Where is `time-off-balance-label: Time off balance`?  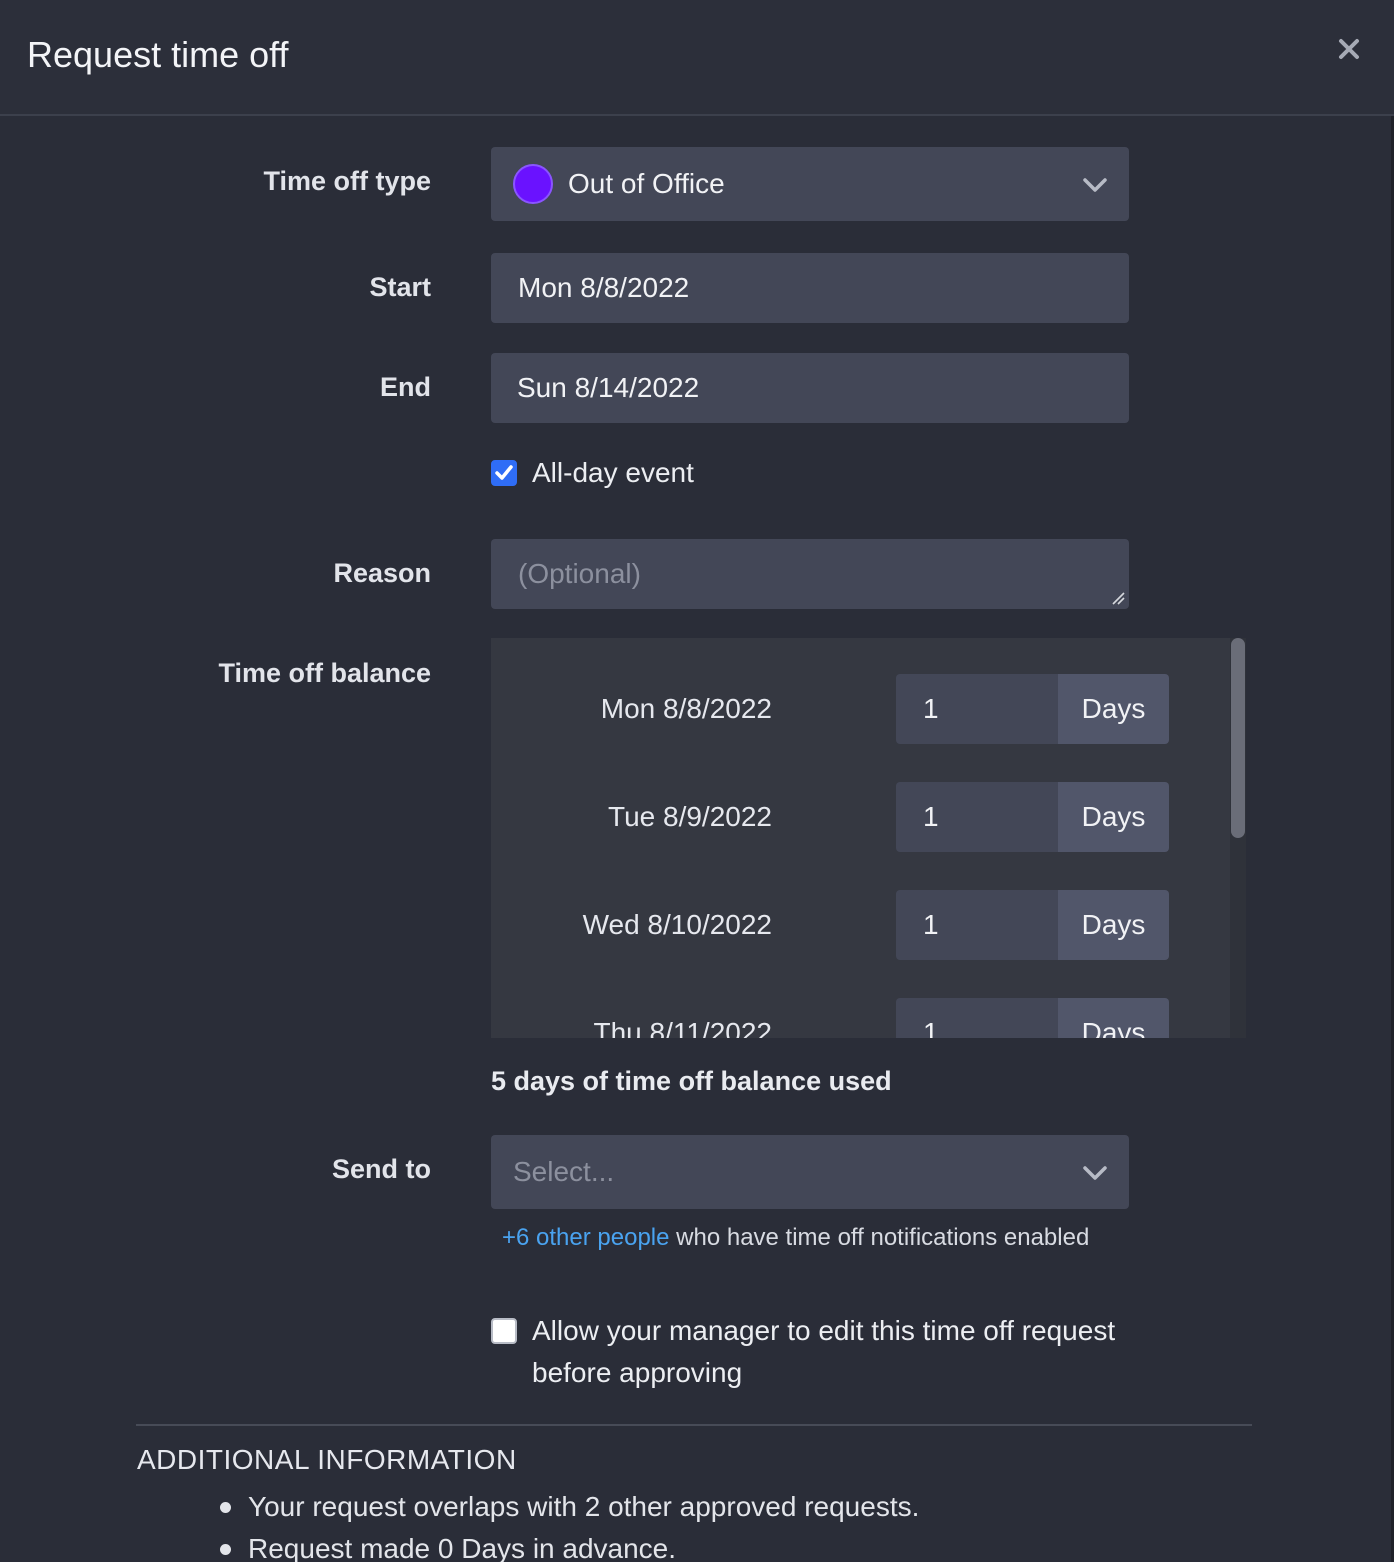
time-off-balance-label: Time off balance is located at coordinates (324, 673).